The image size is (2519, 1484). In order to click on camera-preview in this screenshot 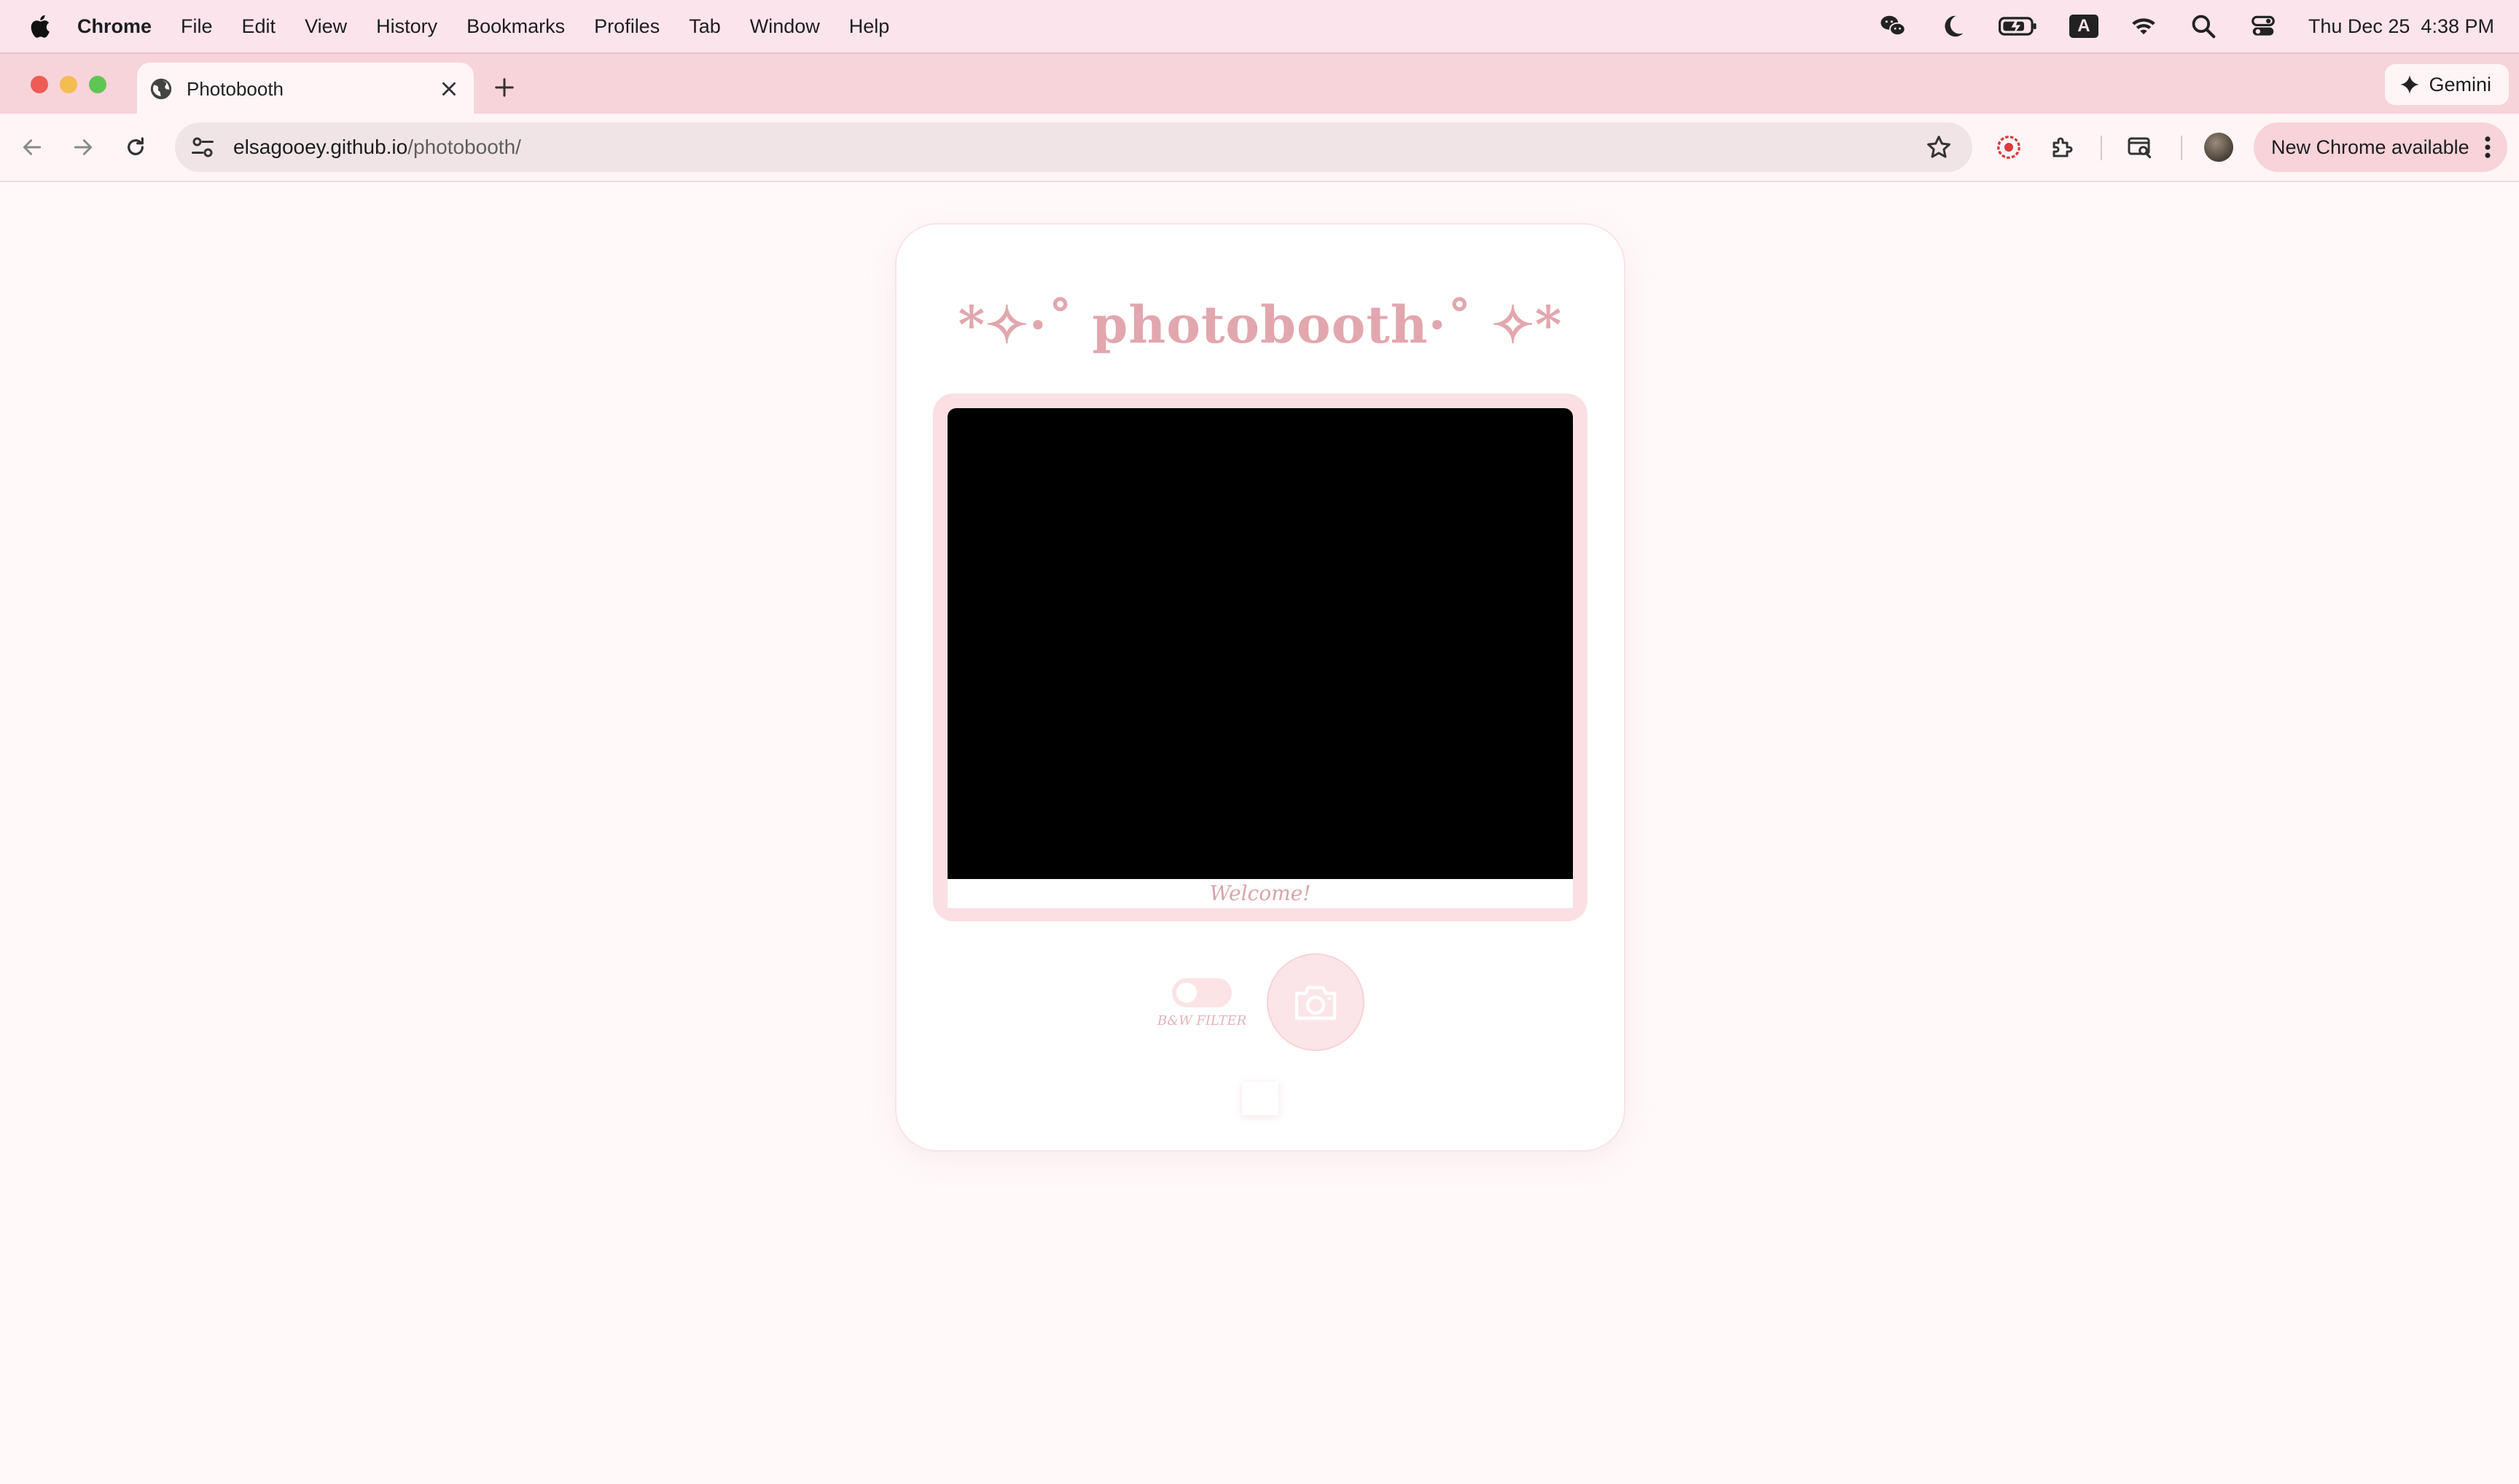, I will do `click(1260, 643)`.